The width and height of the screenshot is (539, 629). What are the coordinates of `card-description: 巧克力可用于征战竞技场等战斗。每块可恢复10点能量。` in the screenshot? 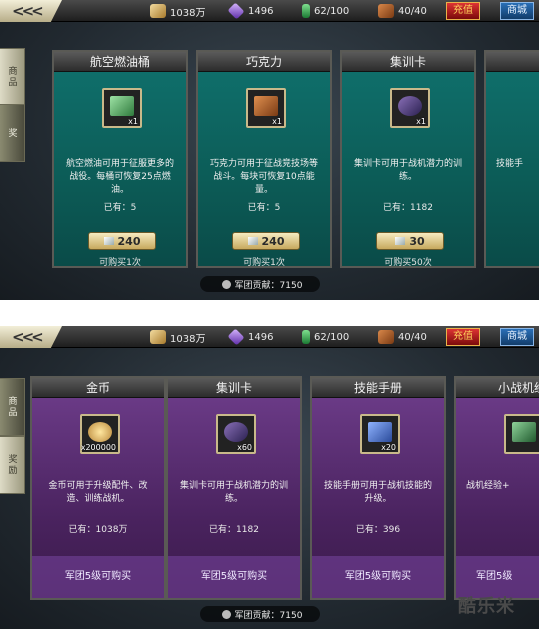 It's located at (263, 177).